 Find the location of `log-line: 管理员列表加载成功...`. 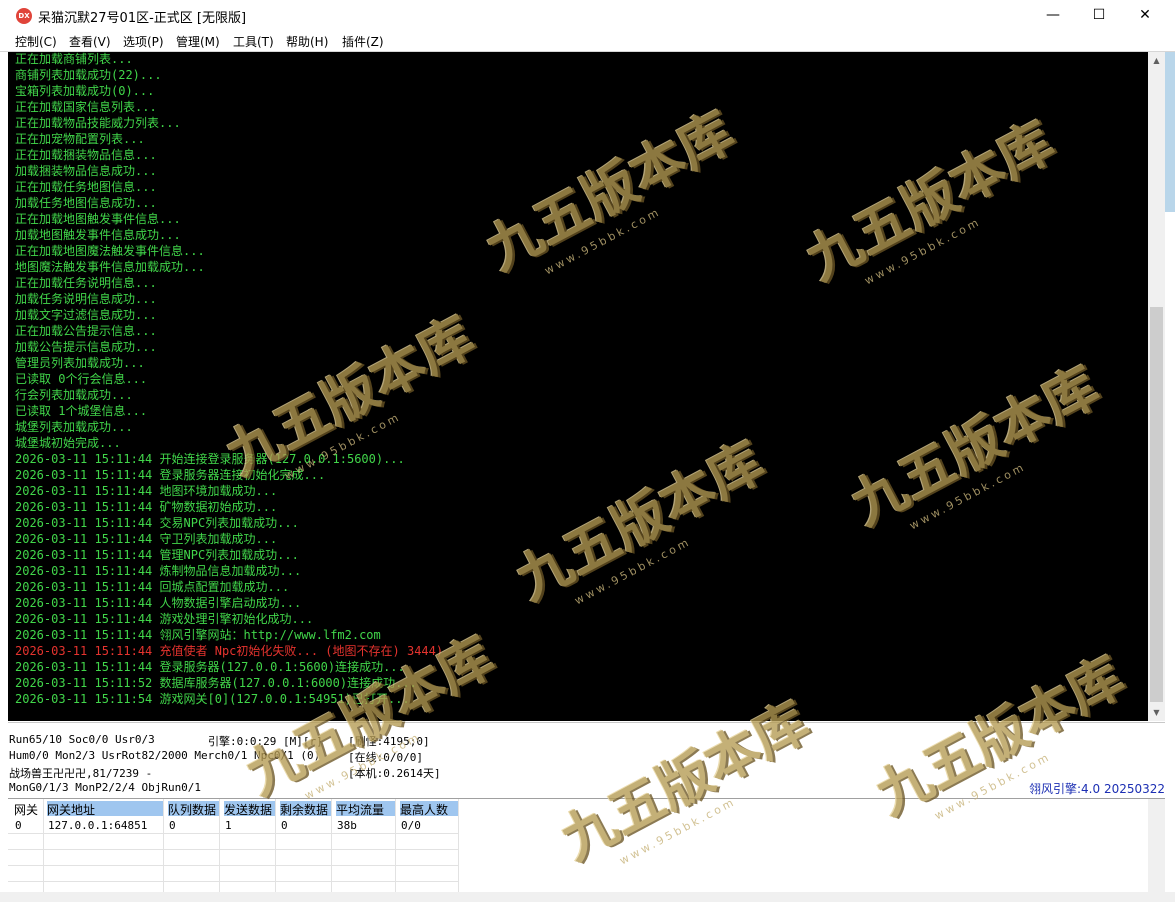

log-line: 管理员列表加载成功... is located at coordinates (80, 363).